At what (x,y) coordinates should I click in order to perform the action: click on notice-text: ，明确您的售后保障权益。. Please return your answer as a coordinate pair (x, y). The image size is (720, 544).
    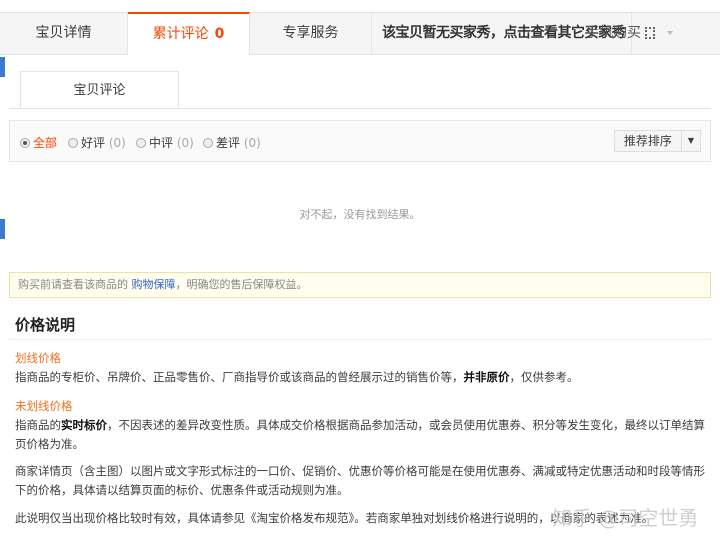
    Looking at the image, I should click on (241, 284).